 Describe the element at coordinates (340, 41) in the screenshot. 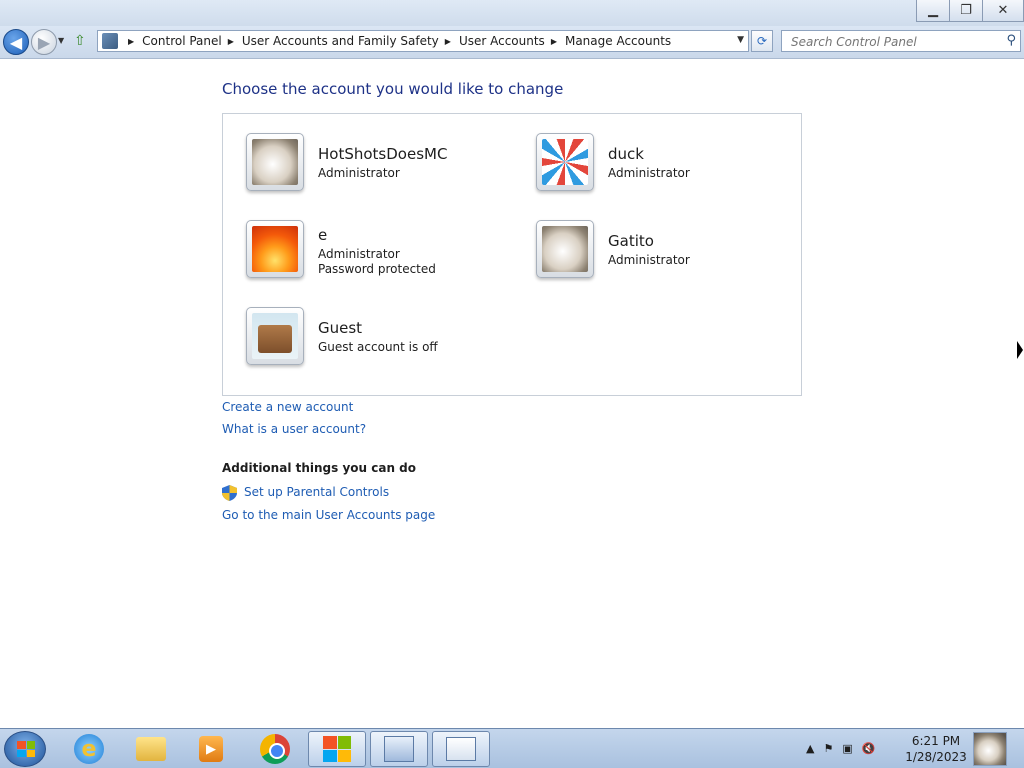

I see `breadcrumb-user-accounts-family-safety: User Accounts and Family Safety` at that location.